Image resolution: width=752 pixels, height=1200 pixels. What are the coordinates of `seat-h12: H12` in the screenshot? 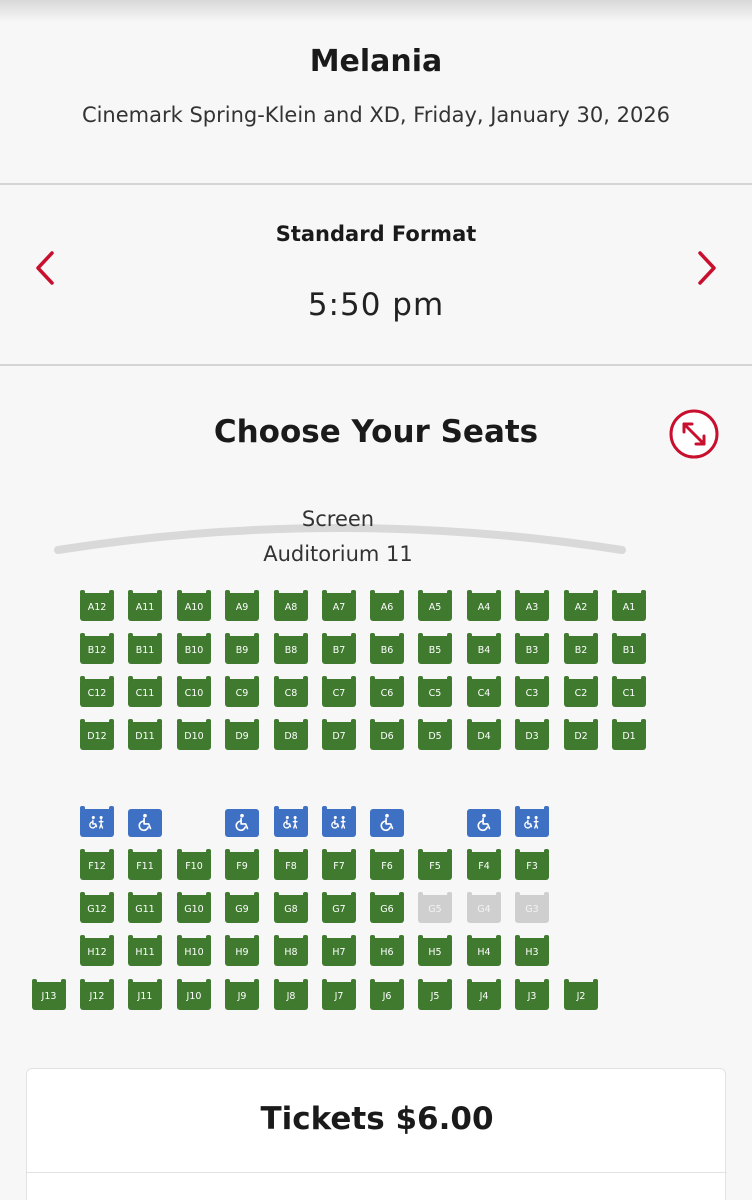 It's located at (97, 950).